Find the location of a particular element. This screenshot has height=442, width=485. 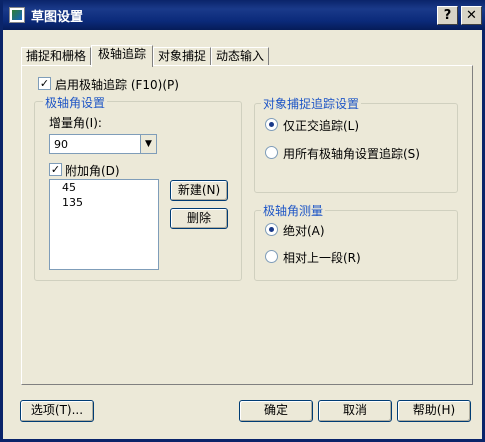

increment-angle-select: 90 ▼ is located at coordinates (103, 144).